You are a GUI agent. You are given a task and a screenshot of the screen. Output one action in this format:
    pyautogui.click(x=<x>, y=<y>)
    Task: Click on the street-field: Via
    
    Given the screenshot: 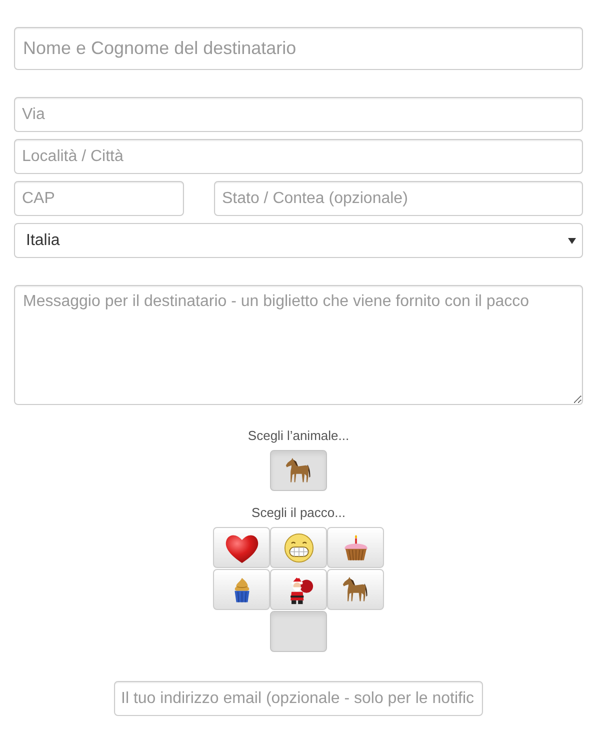 What is the action you would take?
    pyautogui.click(x=298, y=114)
    